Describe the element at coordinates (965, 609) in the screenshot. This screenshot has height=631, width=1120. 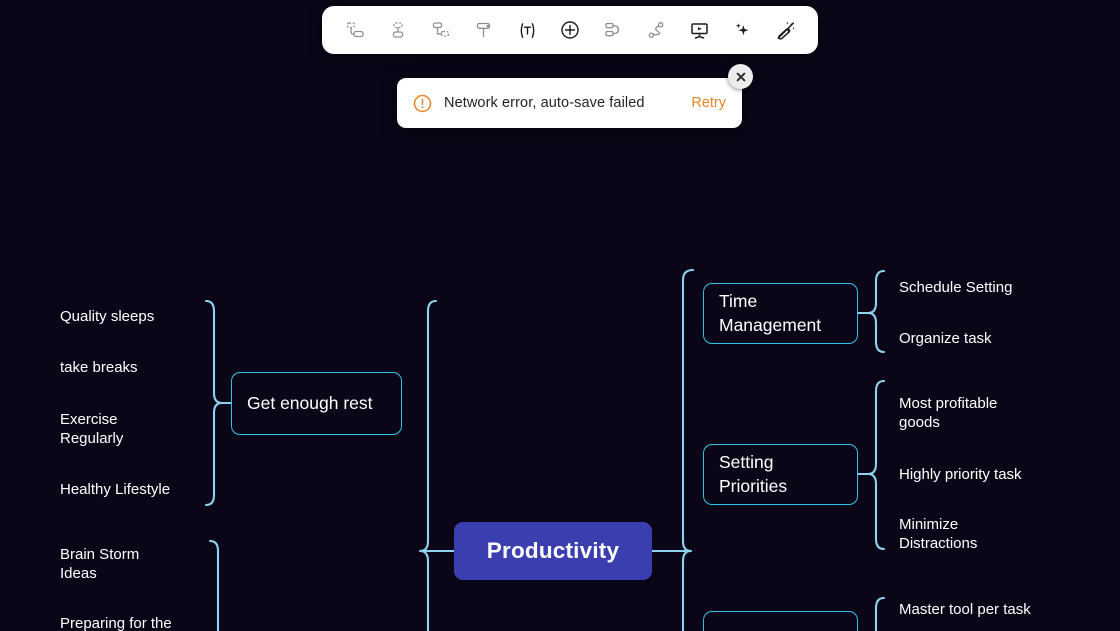
I see `leaf-label: Master tool per task` at that location.